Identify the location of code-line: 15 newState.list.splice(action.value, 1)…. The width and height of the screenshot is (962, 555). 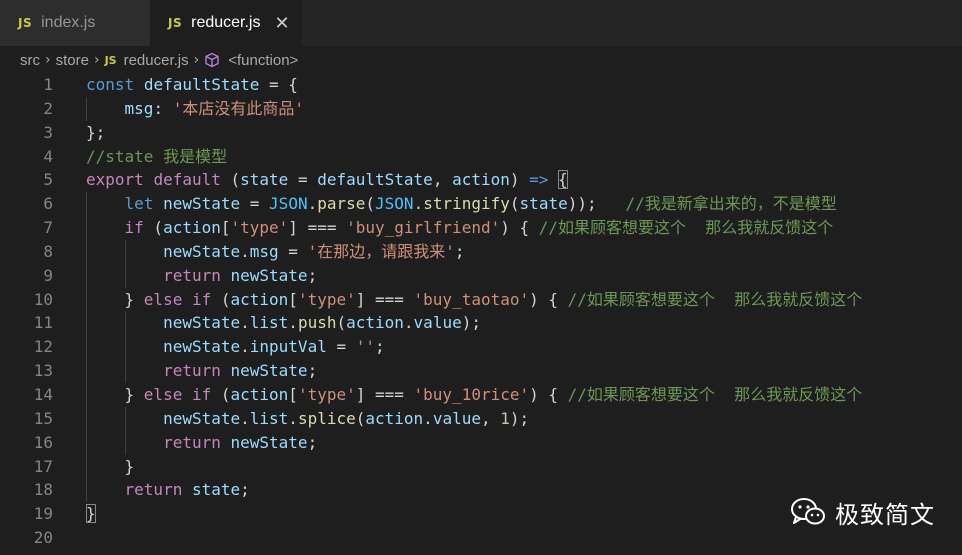
(481, 418).